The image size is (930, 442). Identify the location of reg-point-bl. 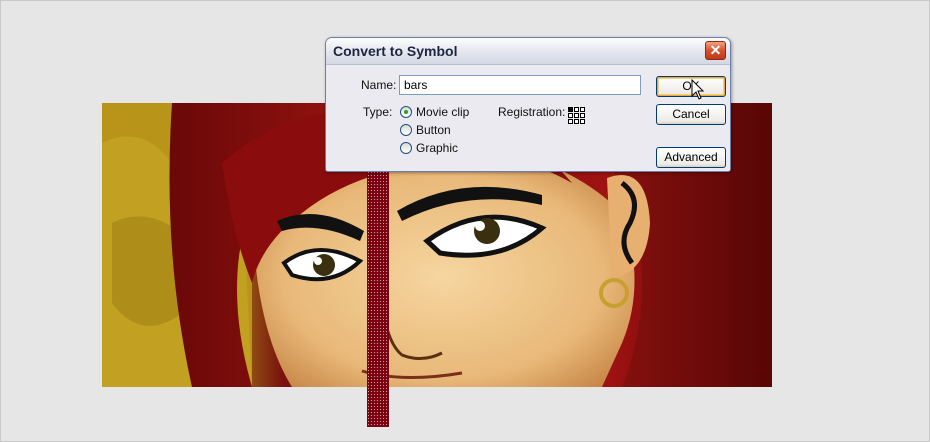
(570, 121).